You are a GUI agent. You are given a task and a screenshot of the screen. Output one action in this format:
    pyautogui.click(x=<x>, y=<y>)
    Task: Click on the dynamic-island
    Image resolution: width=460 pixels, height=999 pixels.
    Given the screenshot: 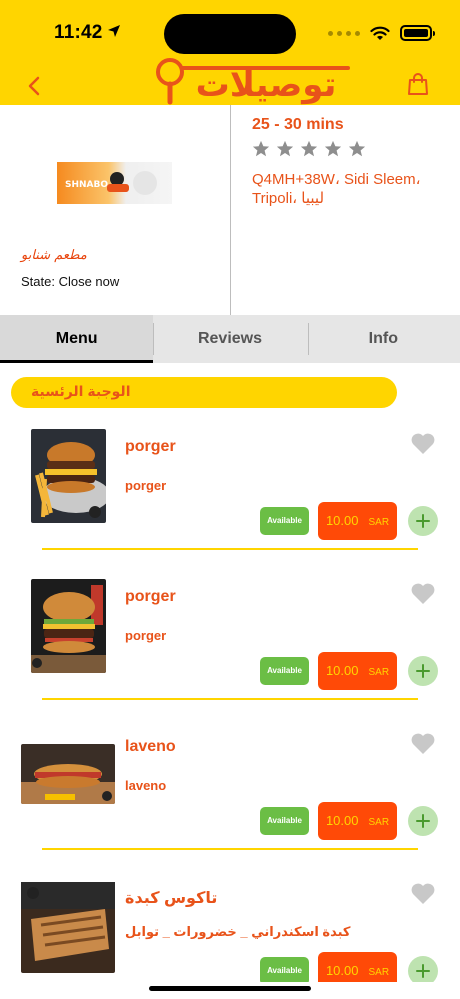 What is the action you would take?
    pyautogui.click(x=230, y=34)
    